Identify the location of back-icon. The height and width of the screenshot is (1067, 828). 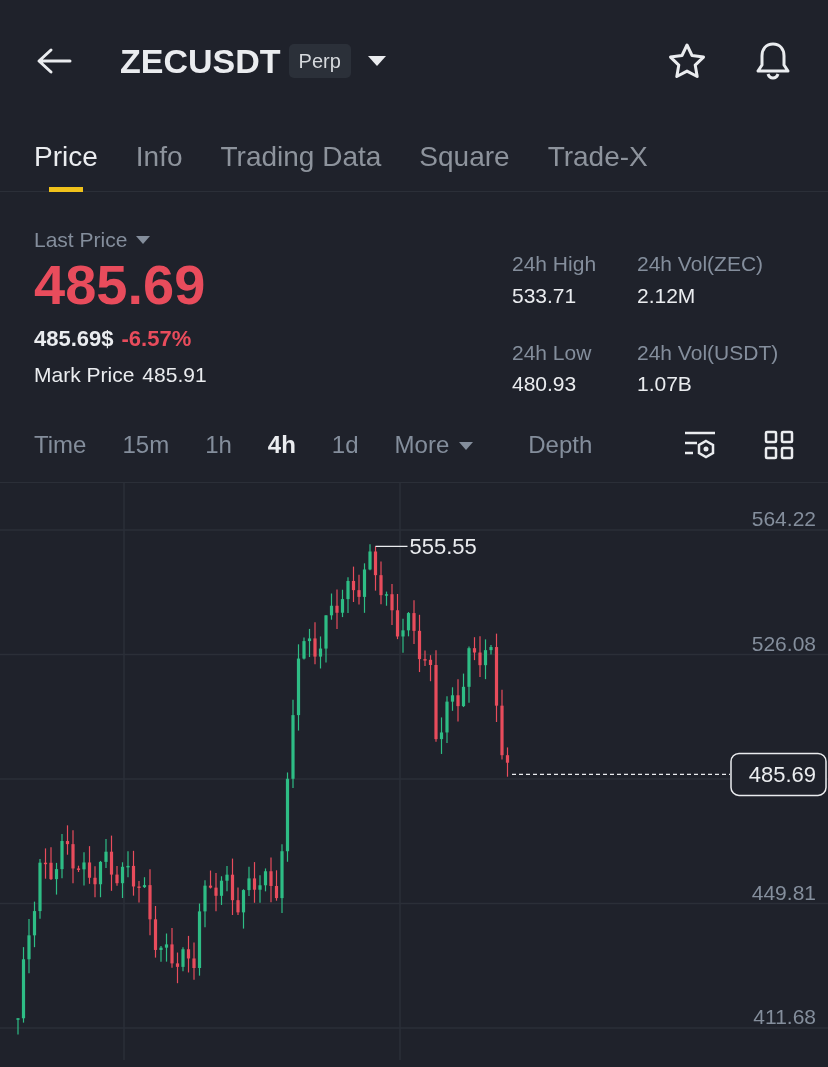
(54, 61).